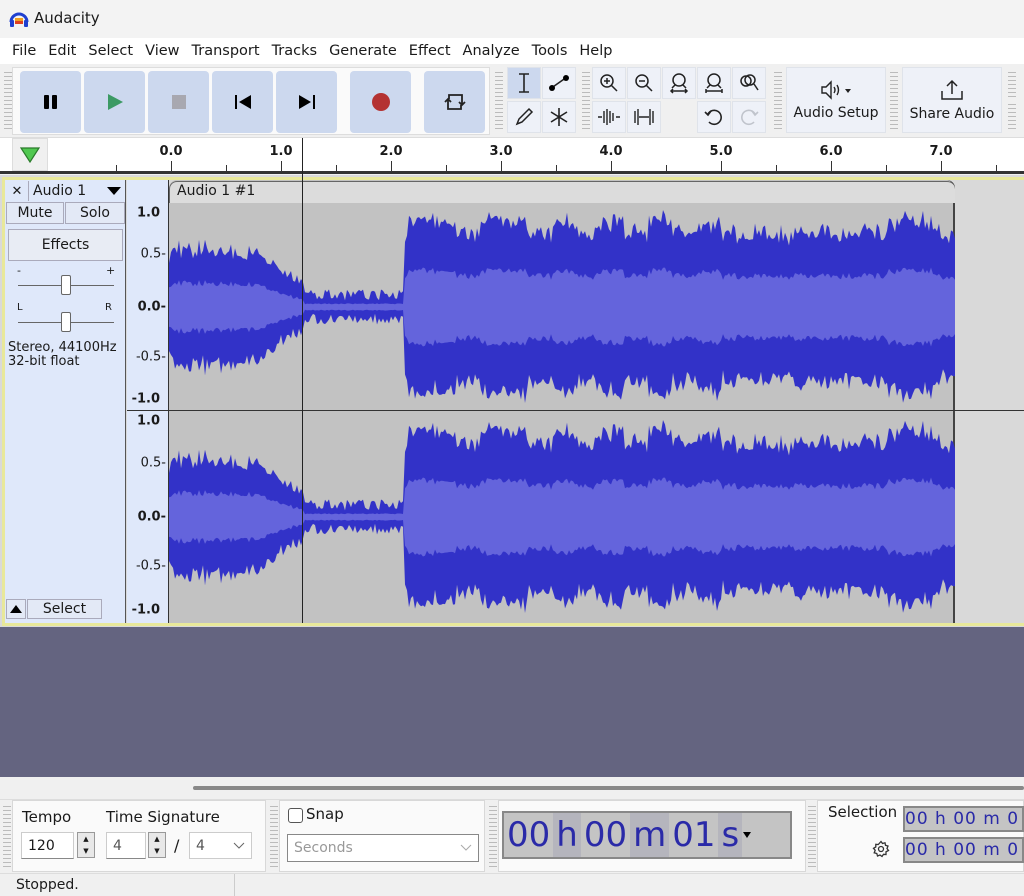 The width and height of the screenshot is (1024, 896). What do you see at coordinates (567, 835) in the screenshot?
I see `timer-h-unit: h` at bounding box center [567, 835].